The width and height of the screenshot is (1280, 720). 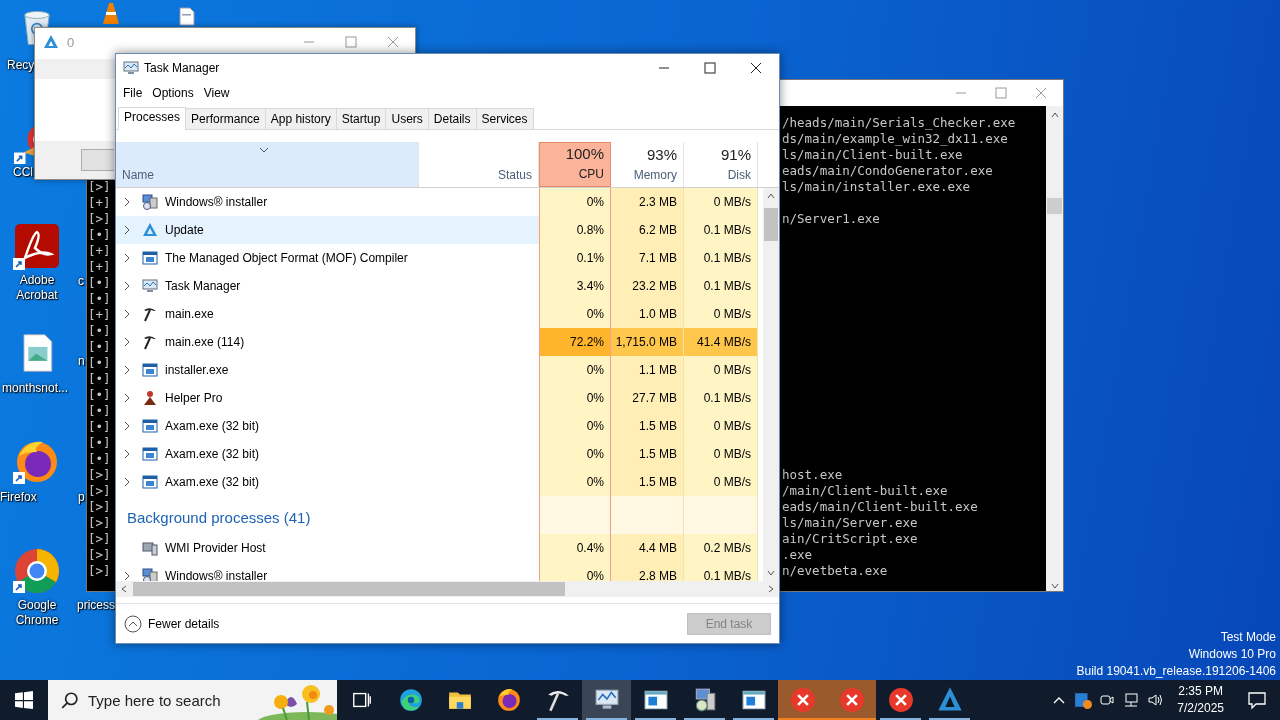 What do you see at coordinates (81, 497) in the screenshot?
I see `icon-label: p` at bounding box center [81, 497].